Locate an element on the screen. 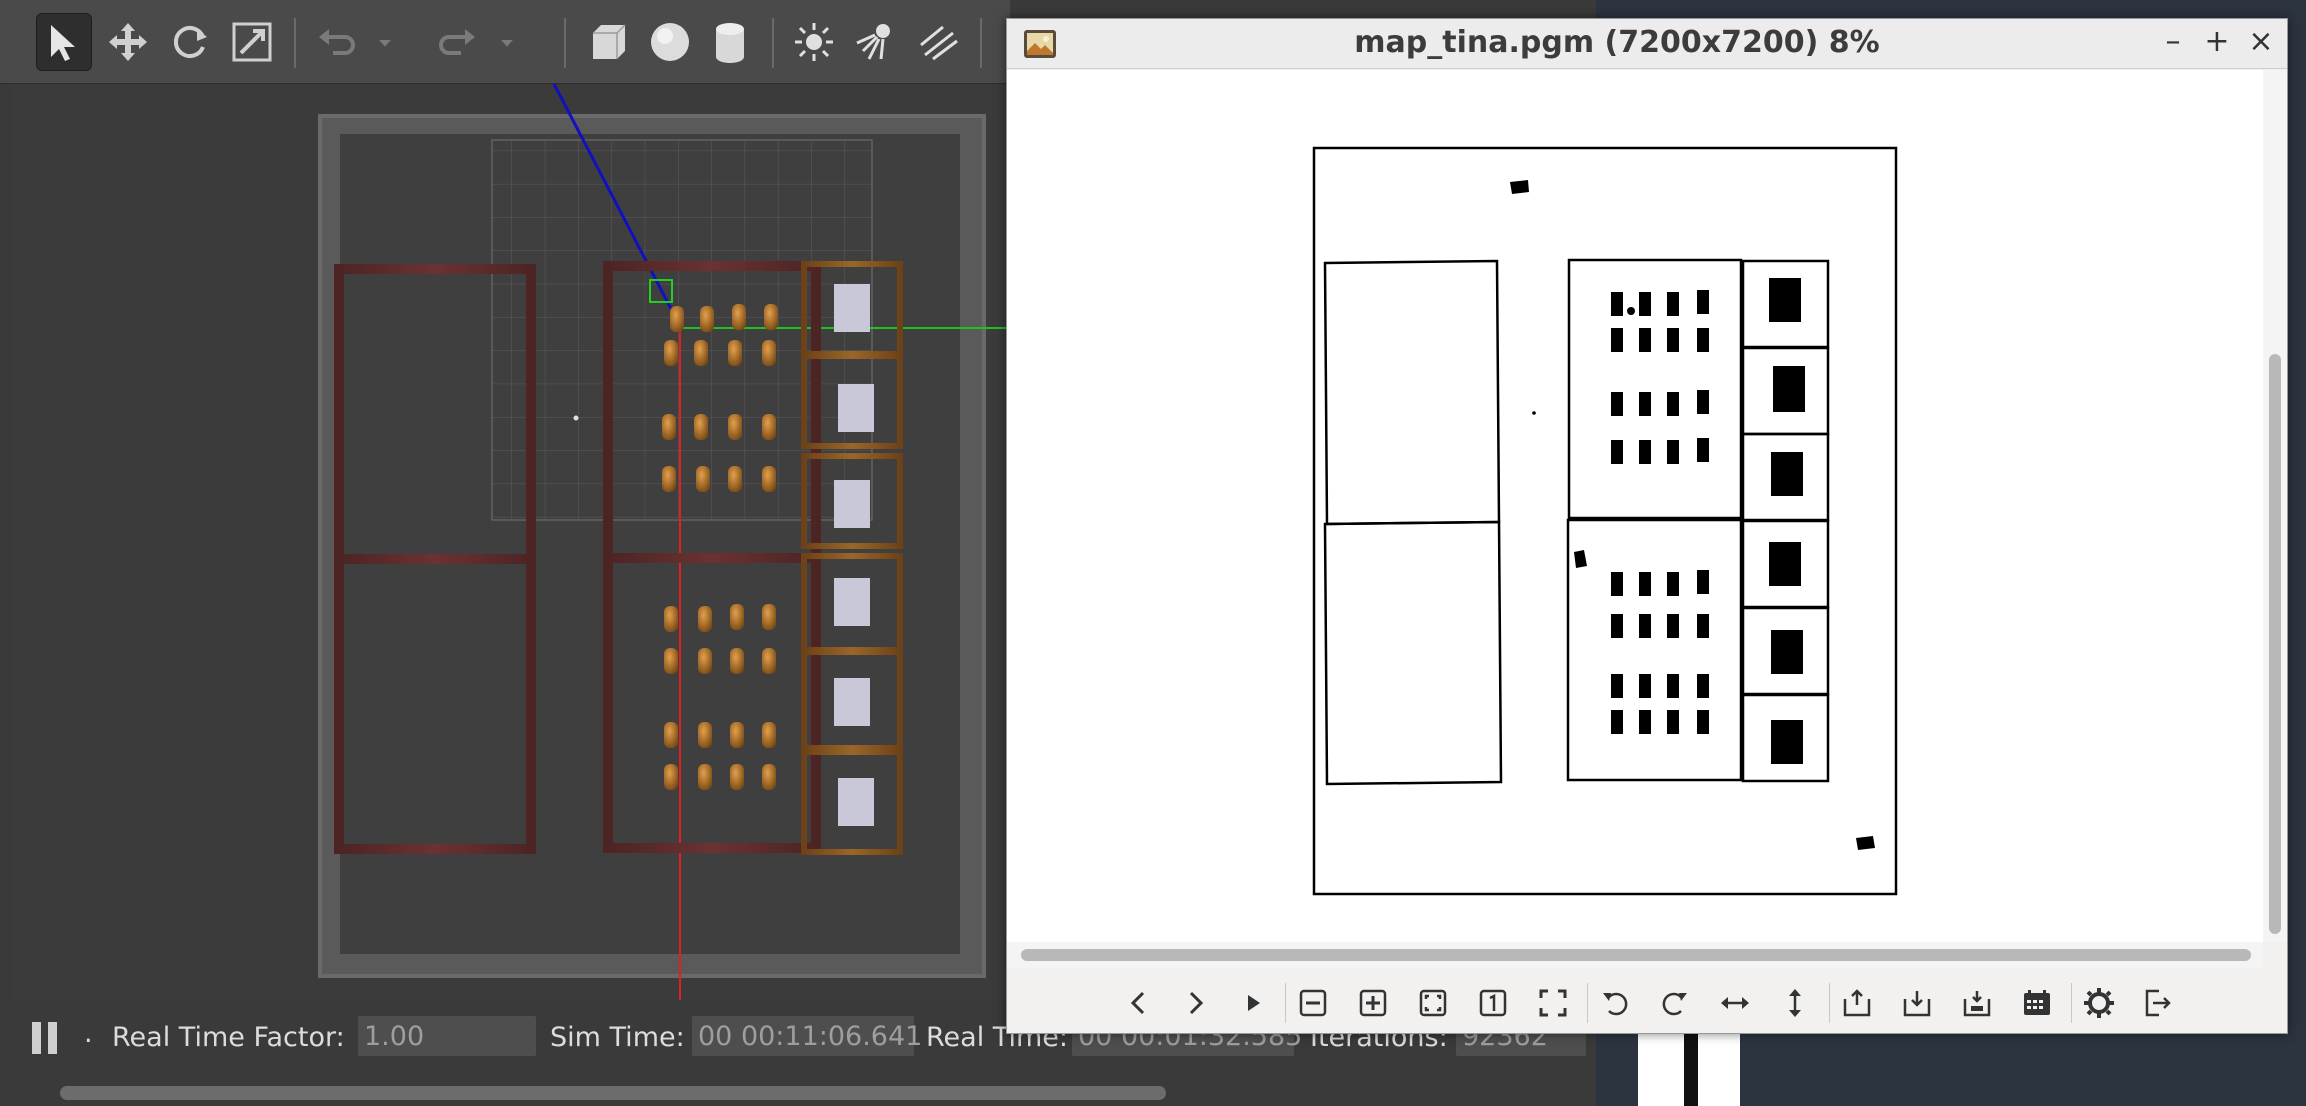 The width and height of the screenshot is (2306, 1106). zoom-out-button is located at coordinates (1313, 1003).